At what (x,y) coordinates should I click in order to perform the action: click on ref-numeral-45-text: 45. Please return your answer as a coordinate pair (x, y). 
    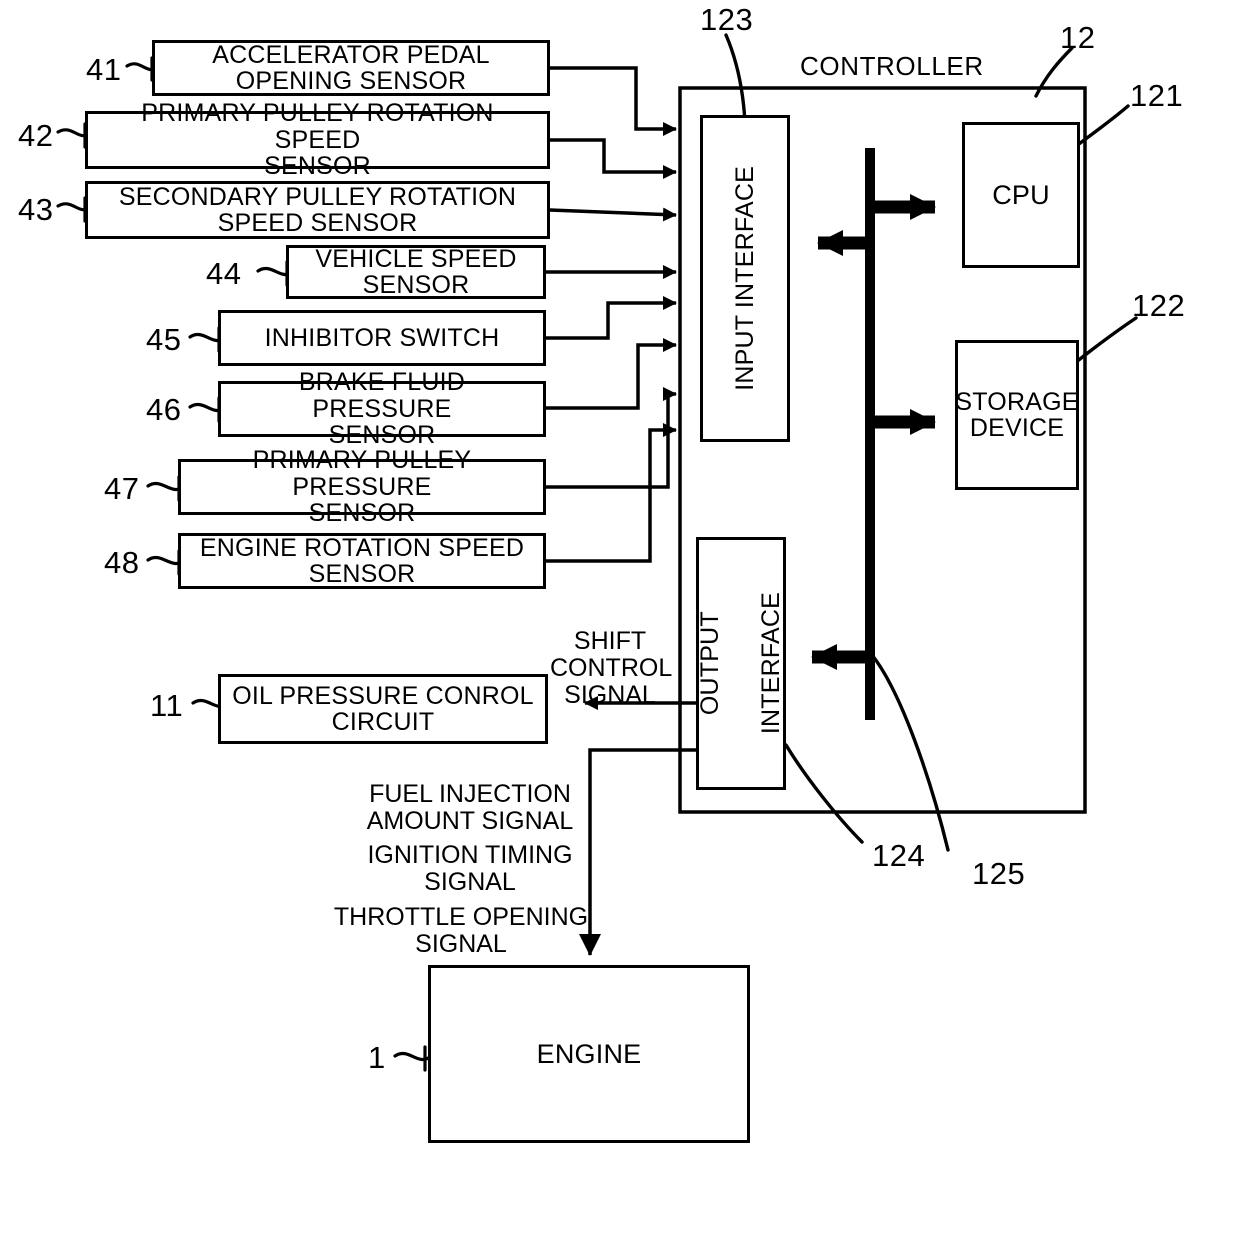
    Looking at the image, I should click on (164, 339).